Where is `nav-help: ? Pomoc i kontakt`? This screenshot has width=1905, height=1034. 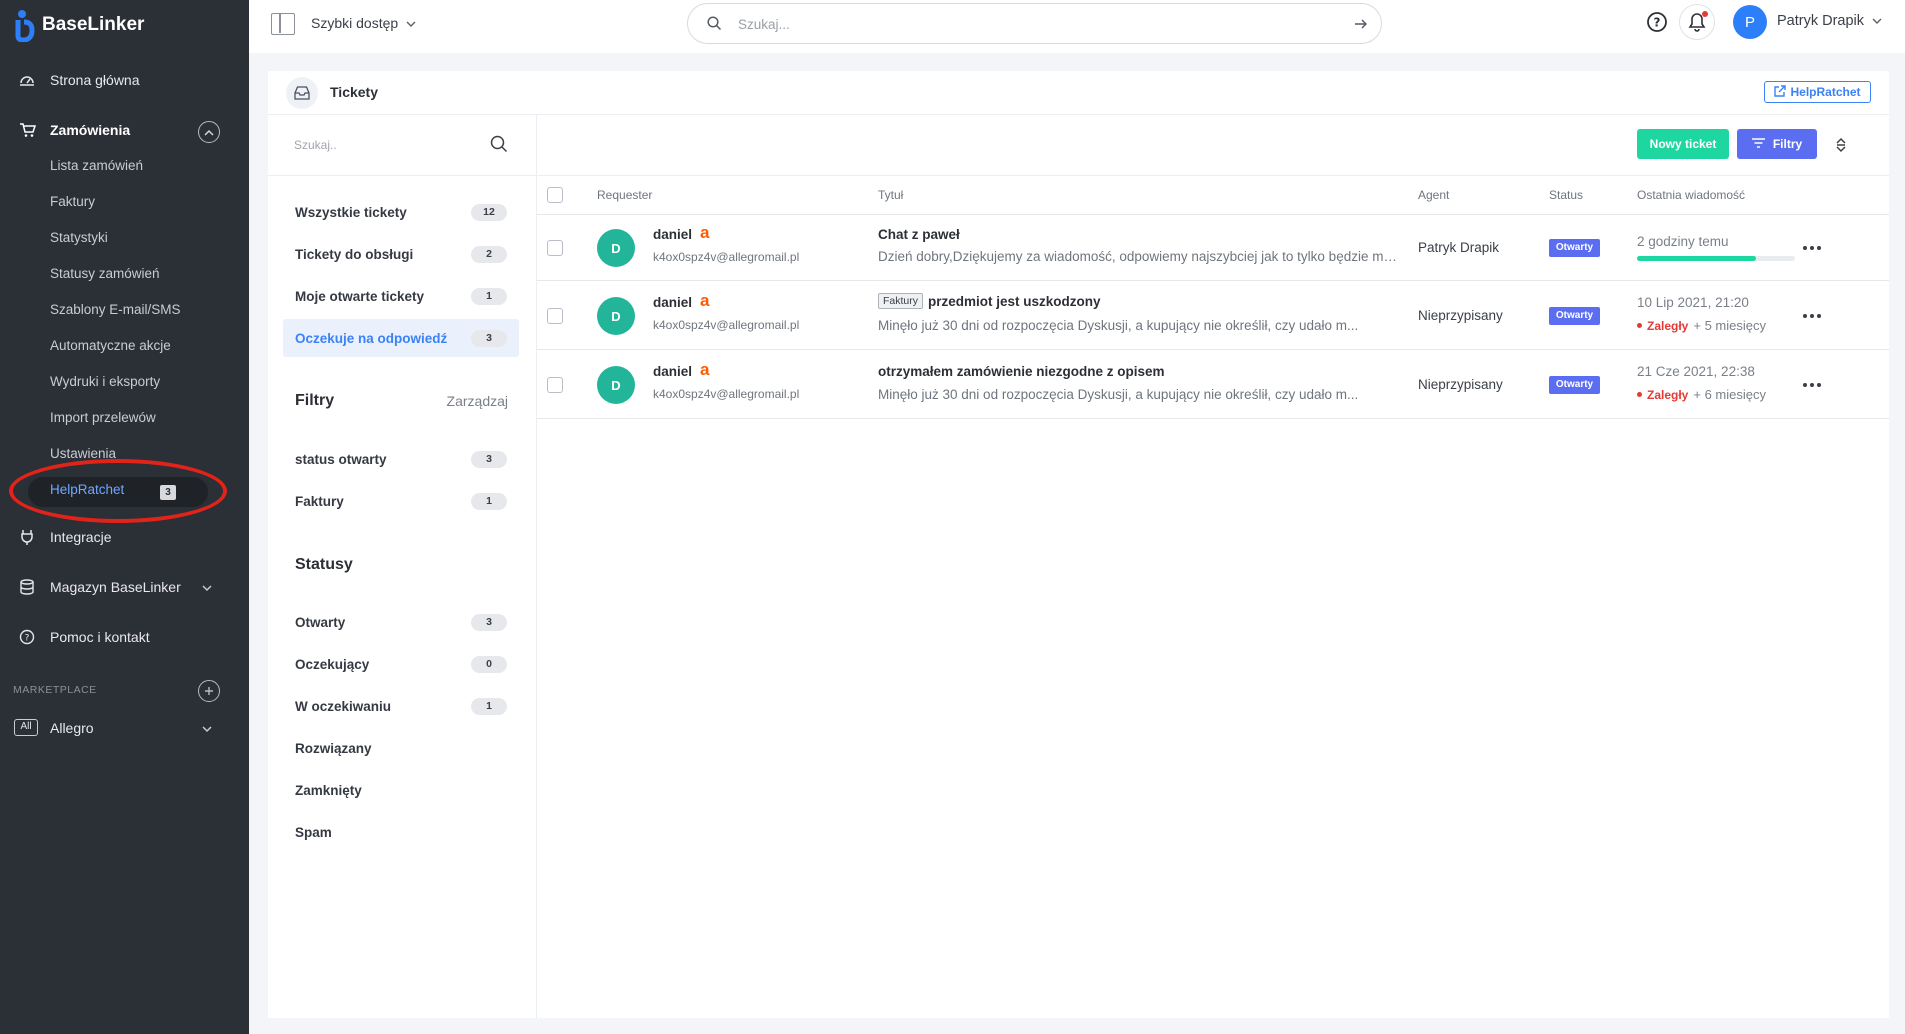
nav-help: ? Pomoc i kontakt is located at coordinates (124, 637).